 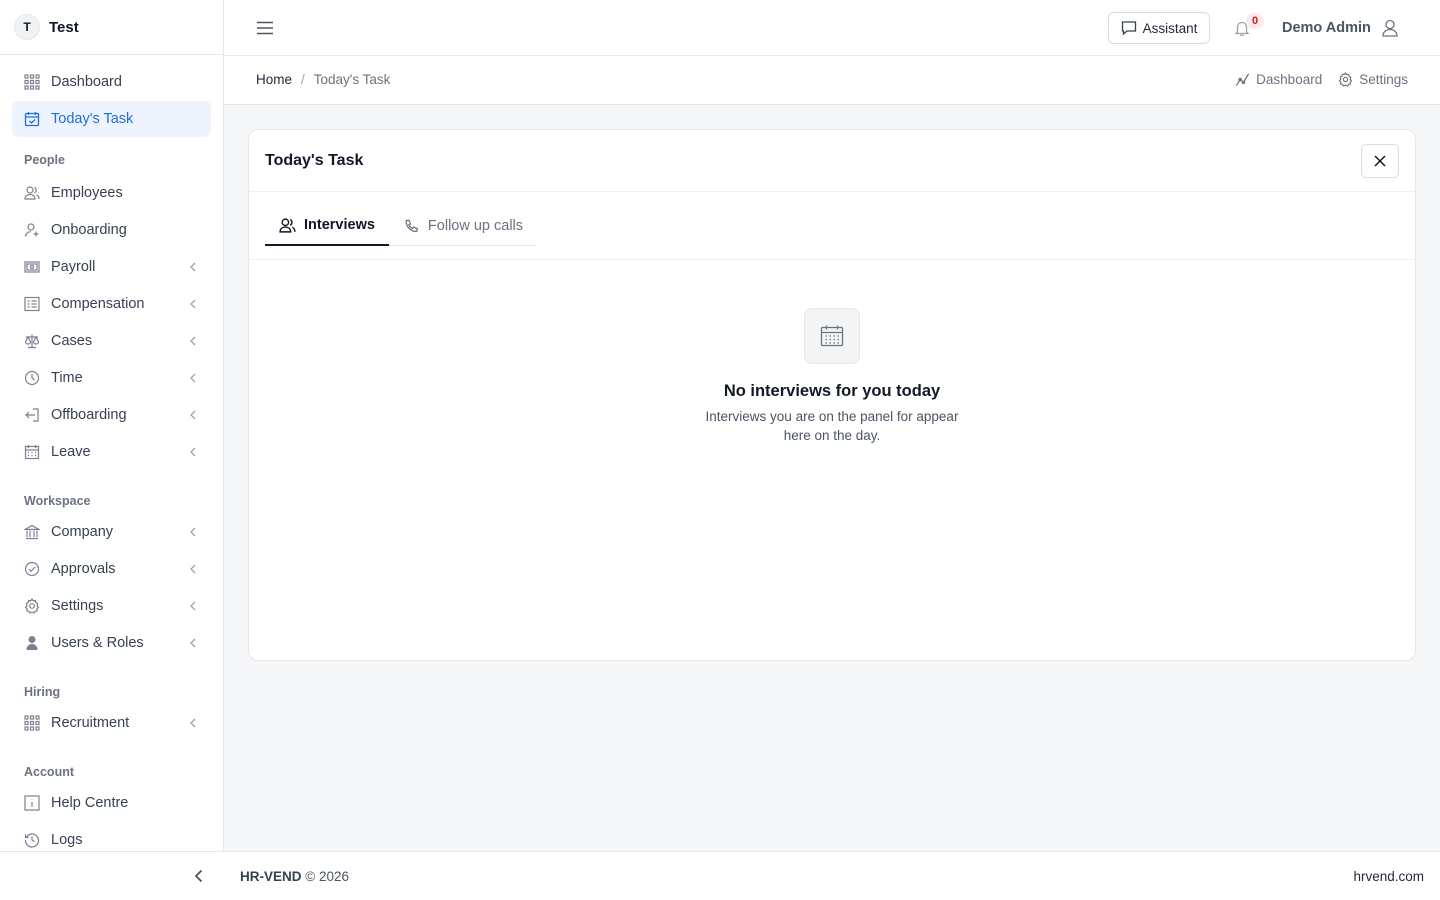 What do you see at coordinates (475, 226) in the screenshot?
I see `tab-label: Follow up calls` at bounding box center [475, 226].